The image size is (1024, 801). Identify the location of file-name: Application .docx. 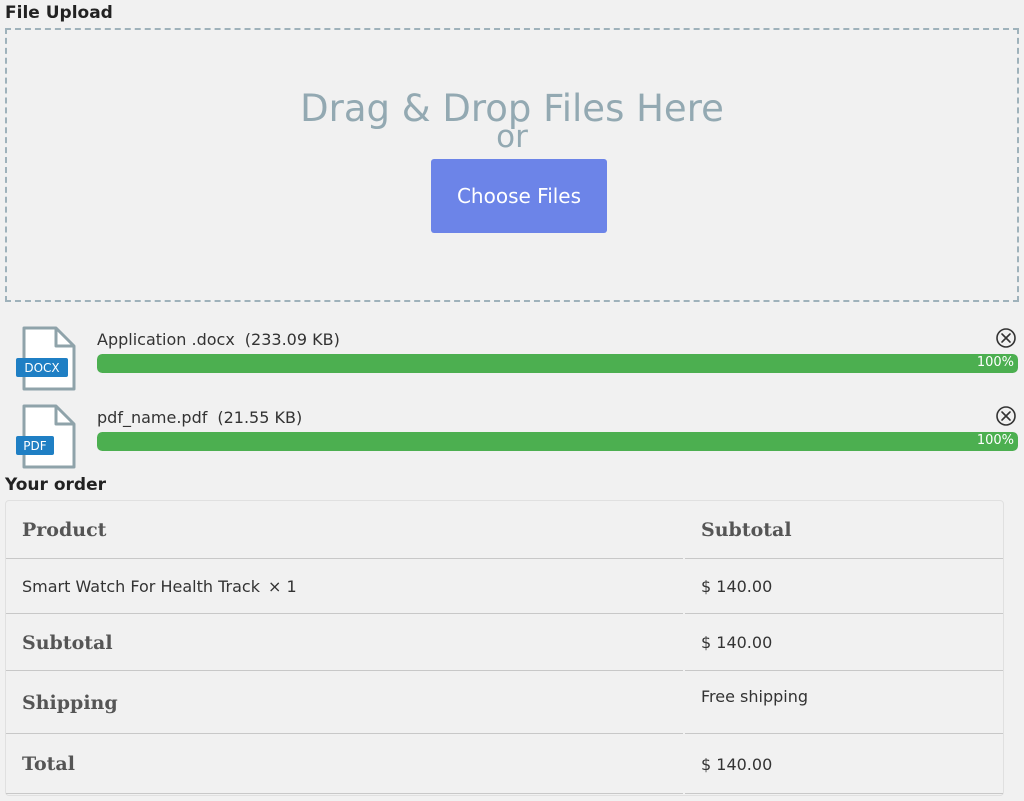
(166, 339).